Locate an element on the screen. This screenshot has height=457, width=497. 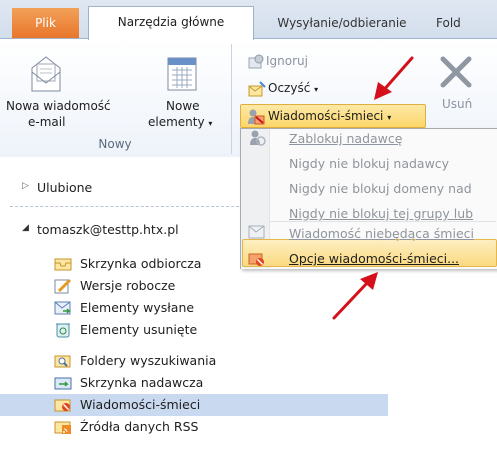
new-items-label-2: elementy ▾ is located at coordinates (180, 122).